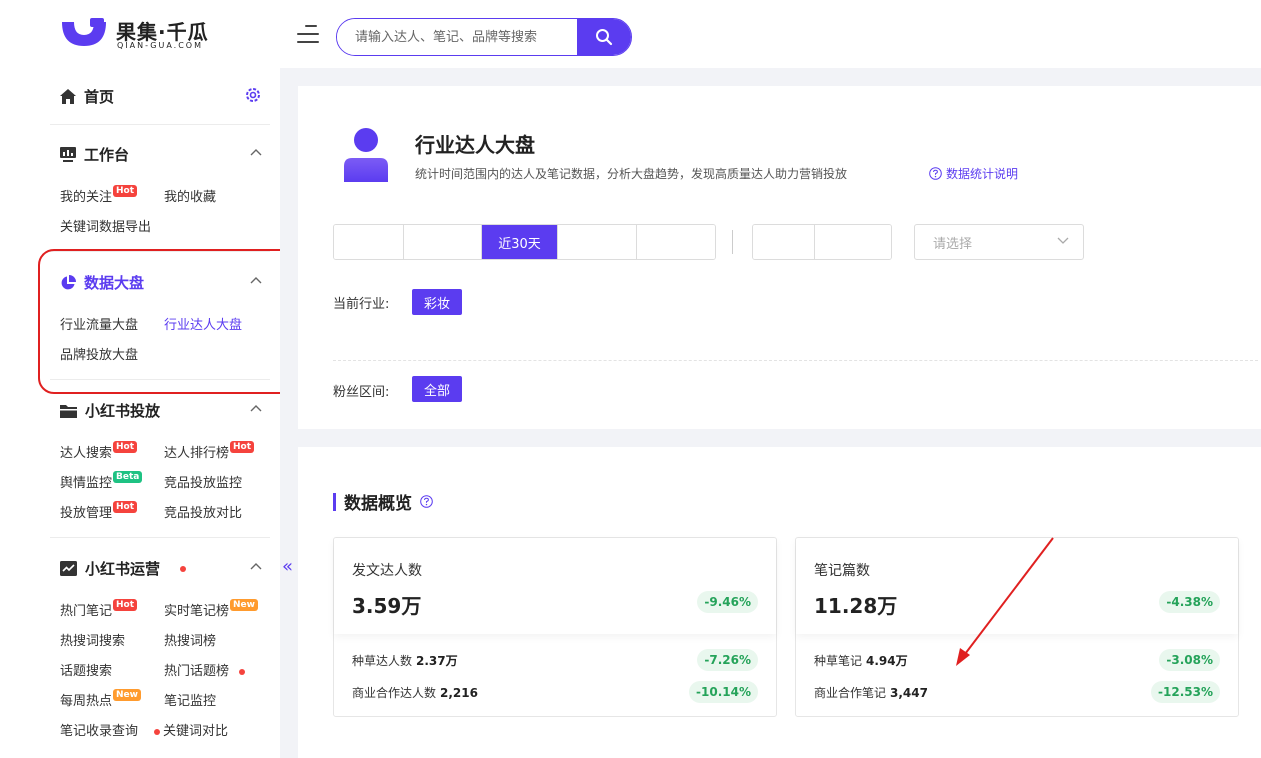  What do you see at coordinates (157, 731) in the screenshot?
I see `notification-dot` at bounding box center [157, 731].